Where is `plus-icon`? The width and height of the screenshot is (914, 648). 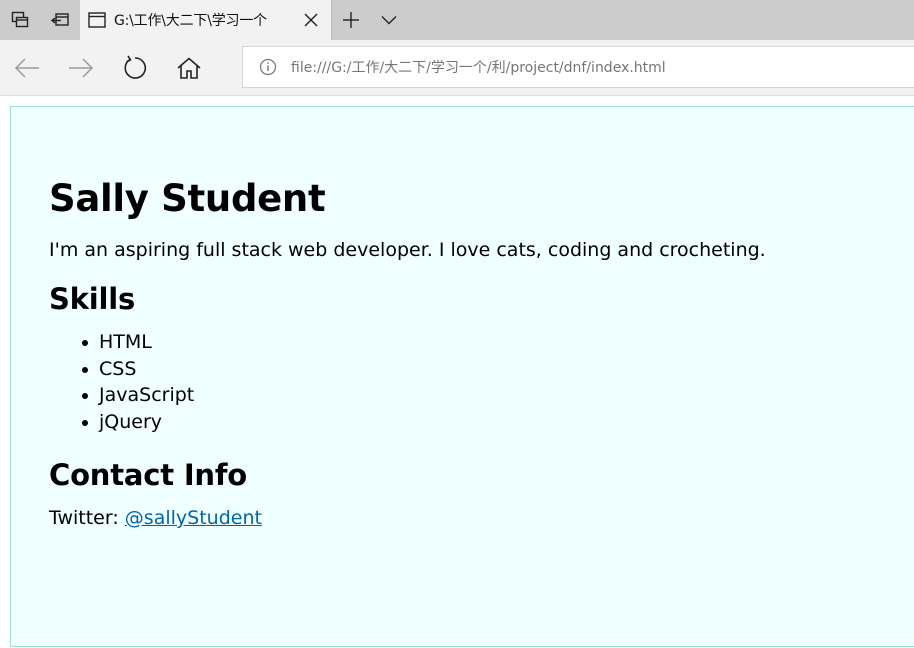 plus-icon is located at coordinates (351, 20).